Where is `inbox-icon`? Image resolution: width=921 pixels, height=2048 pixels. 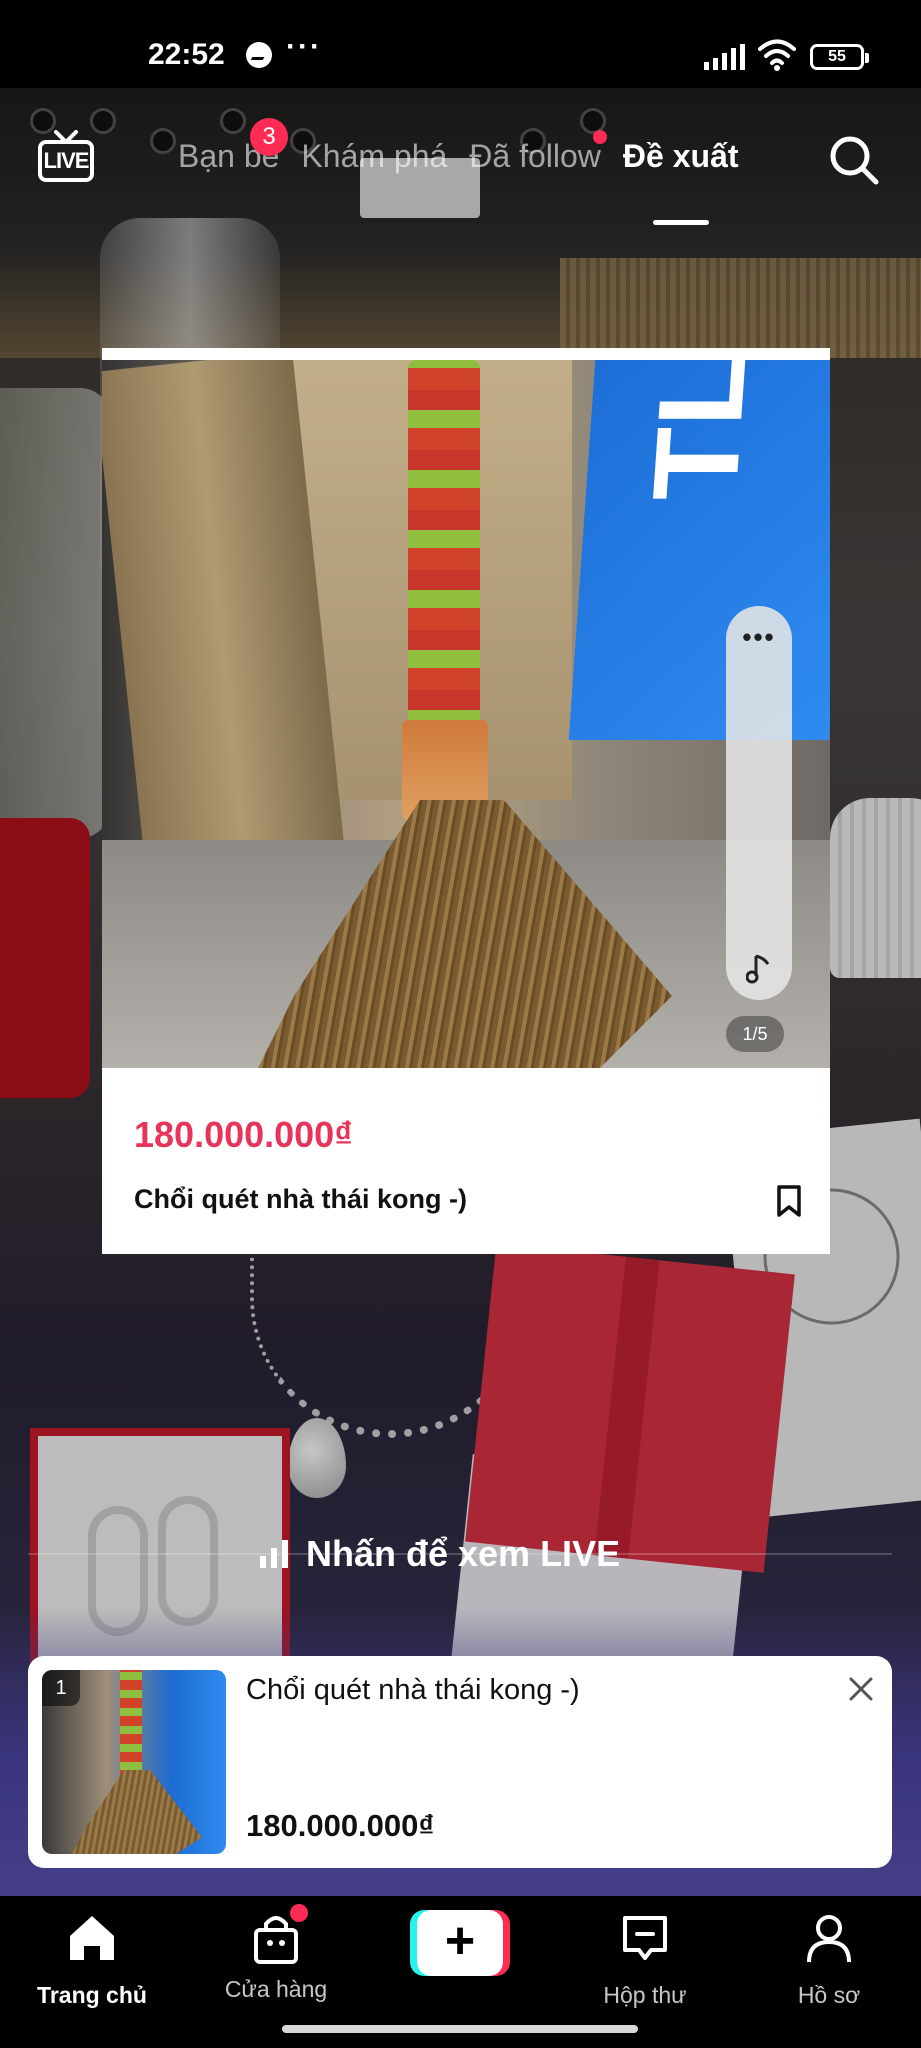
inbox-icon is located at coordinates (645, 1938).